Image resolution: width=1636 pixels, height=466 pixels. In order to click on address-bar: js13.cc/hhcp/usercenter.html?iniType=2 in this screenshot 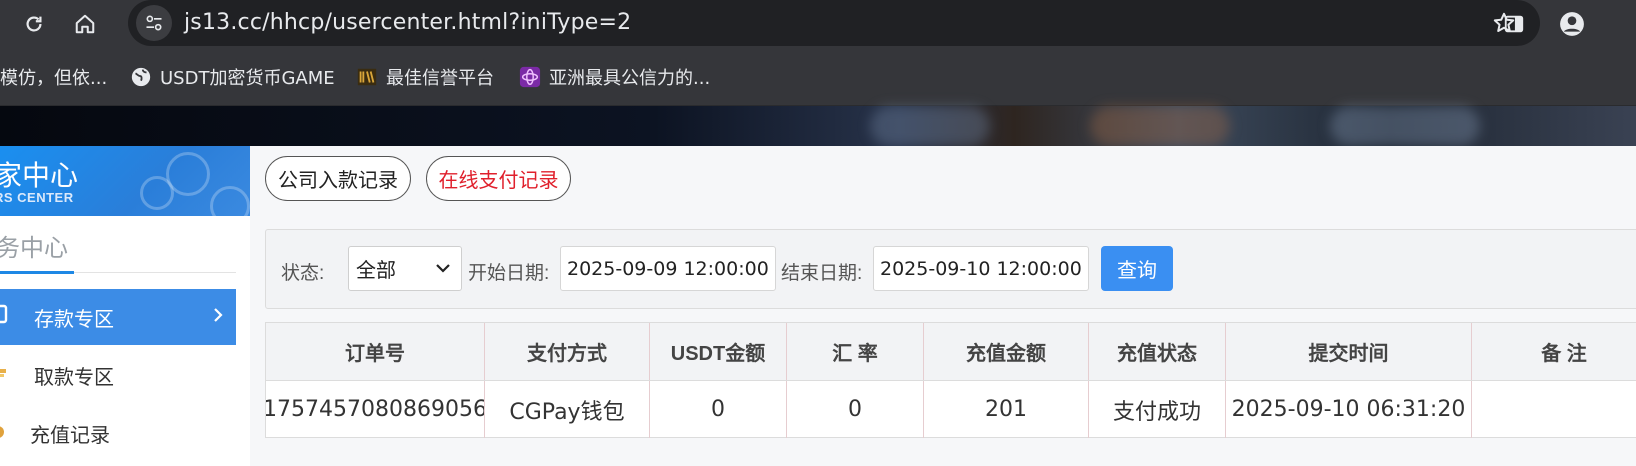, I will do `click(834, 23)`.